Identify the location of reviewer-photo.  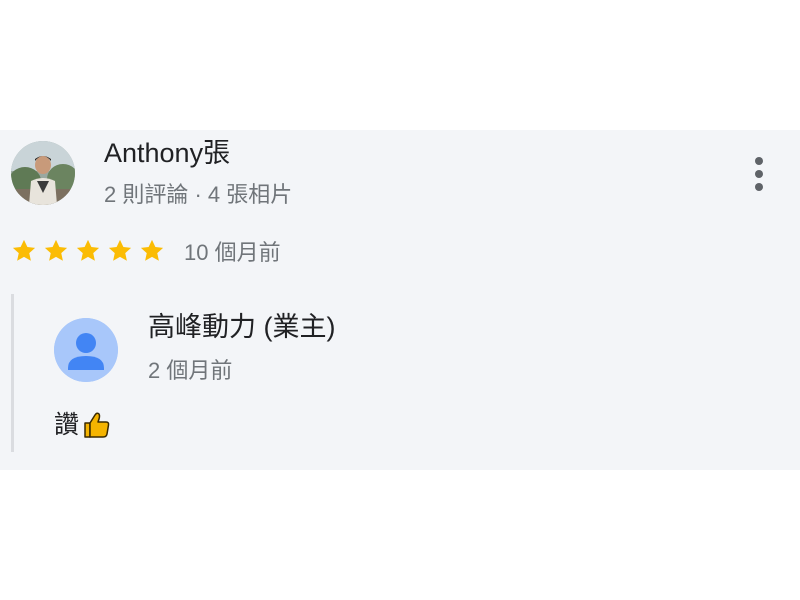
(43, 173).